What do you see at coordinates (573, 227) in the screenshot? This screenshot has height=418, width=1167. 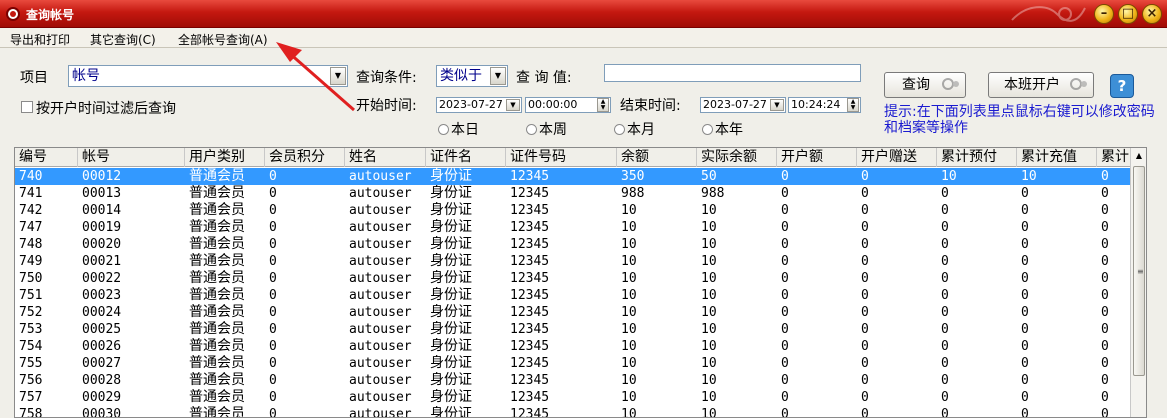 I see `table-row: 747 00019 普通会员 0 autouser 身份证 12345 10 10 0 0 0 0 0` at bounding box center [573, 227].